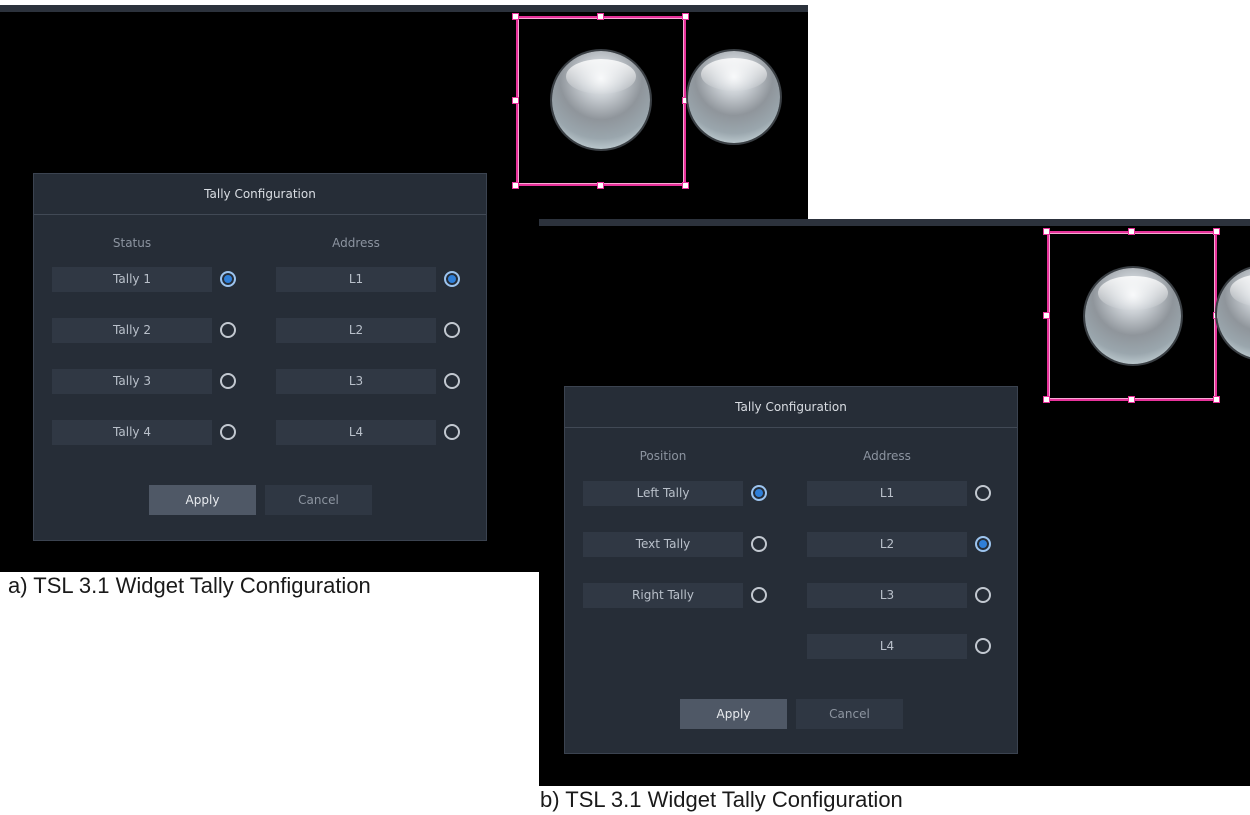 The image size is (1250, 815). I want to click on screen-a-topbar, so click(404, 8).